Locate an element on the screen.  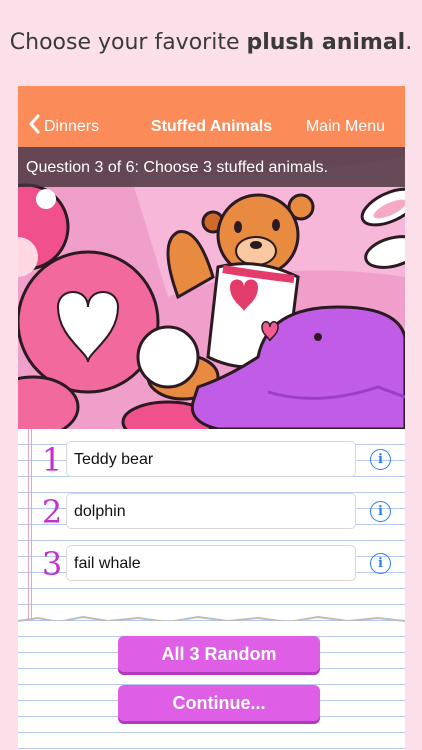
promo-caption: Choose your favorite plush animal. is located at coordinates (211, 42).